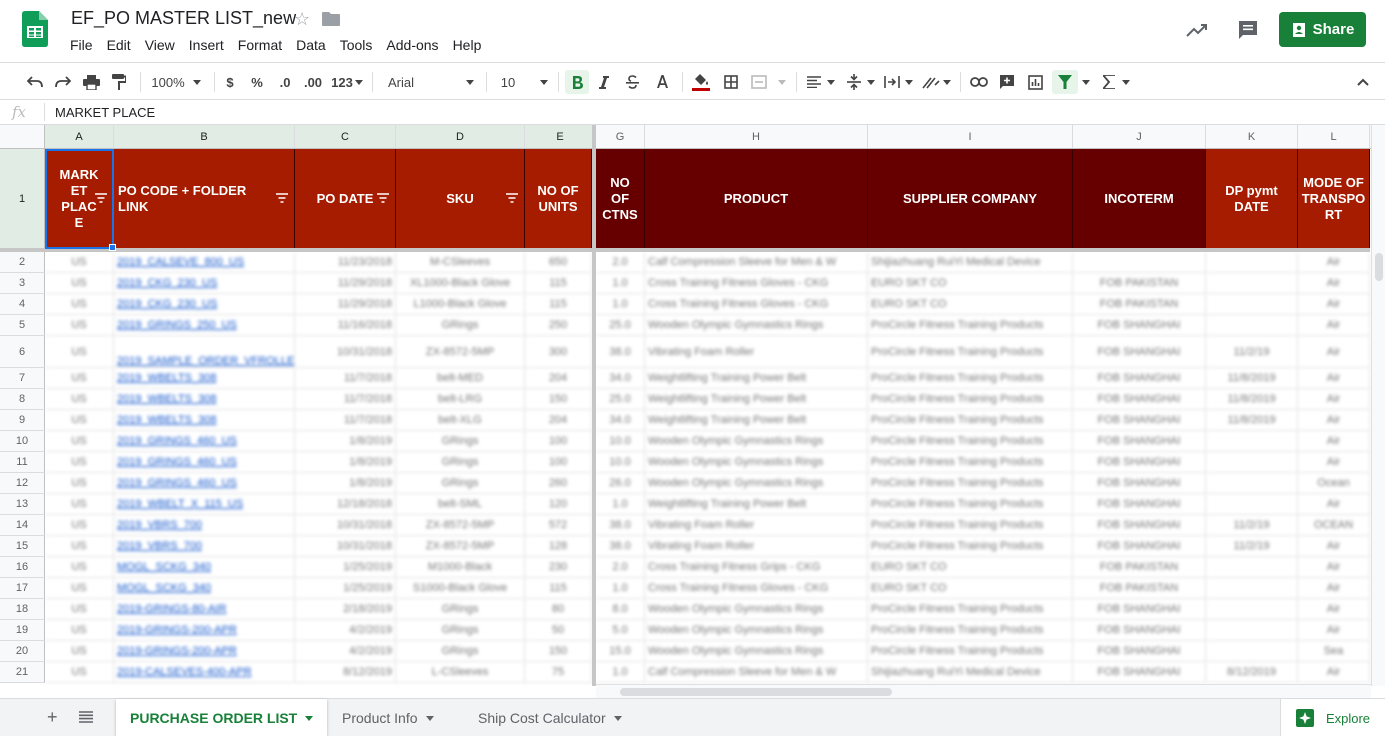  I want to click on italic-icon, so click(604, 82).